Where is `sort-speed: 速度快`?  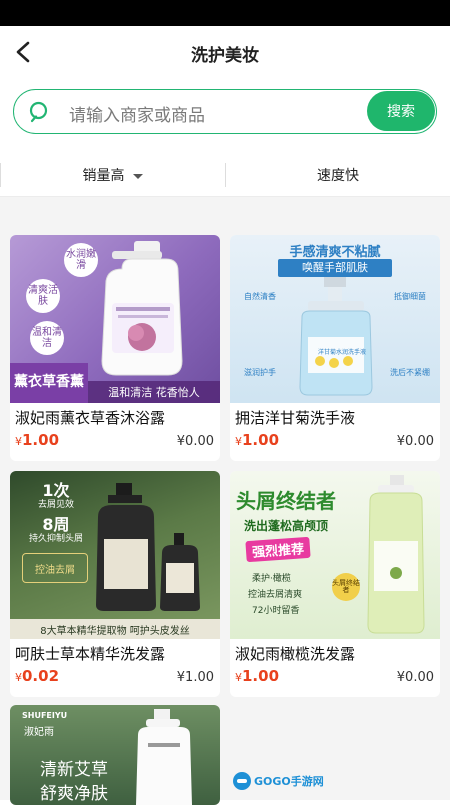 sort-speed: 速度快 is located at coordinates (338, 175).